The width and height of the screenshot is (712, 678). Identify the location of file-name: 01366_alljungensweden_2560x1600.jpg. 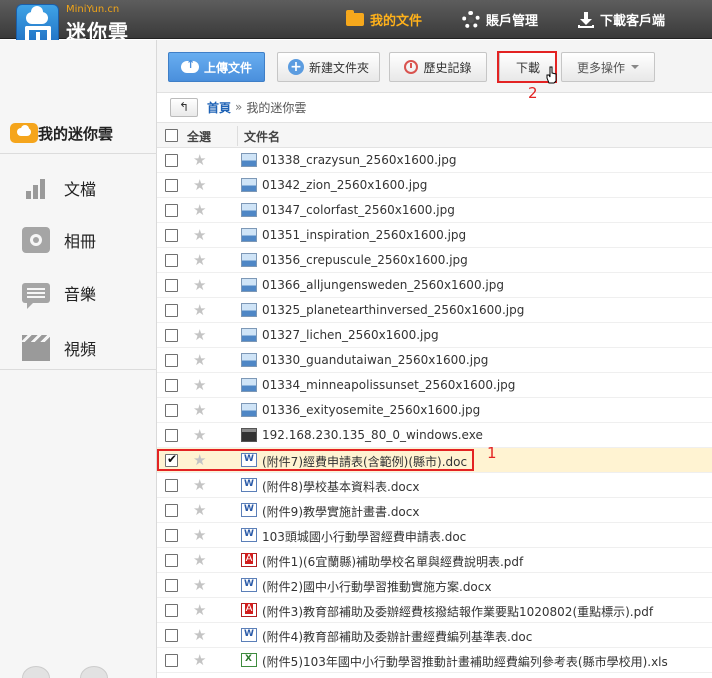
(383, 285).